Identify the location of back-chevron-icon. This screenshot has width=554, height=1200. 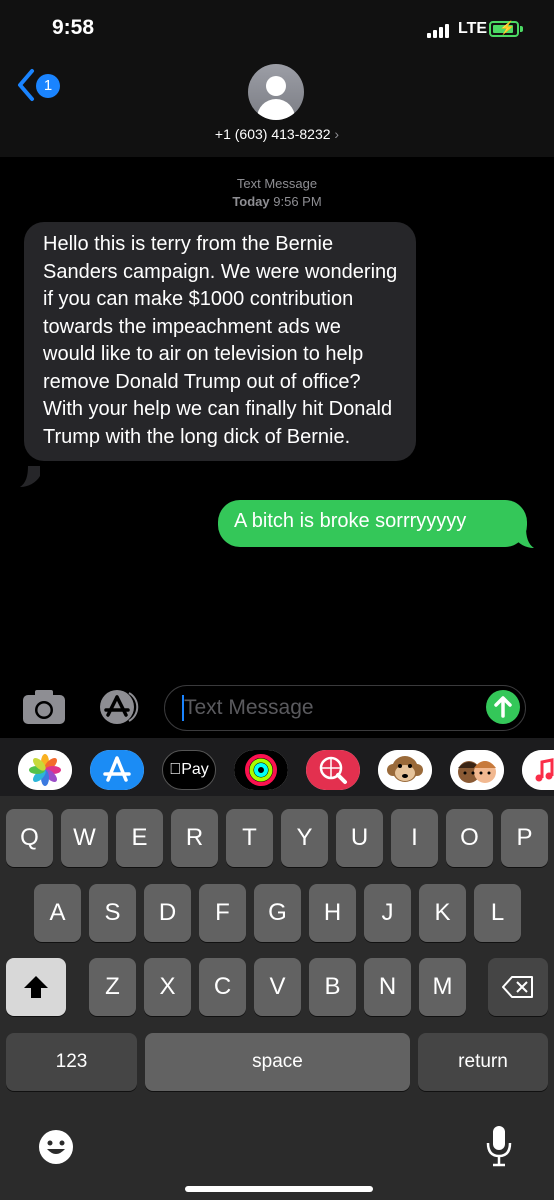
(26, 85).